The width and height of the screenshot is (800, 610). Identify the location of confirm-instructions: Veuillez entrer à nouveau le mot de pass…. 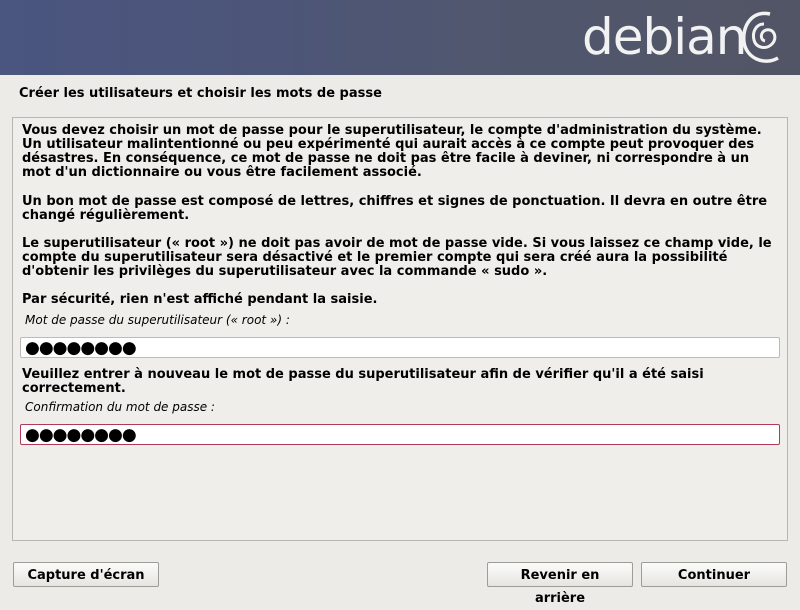
(363, 381).